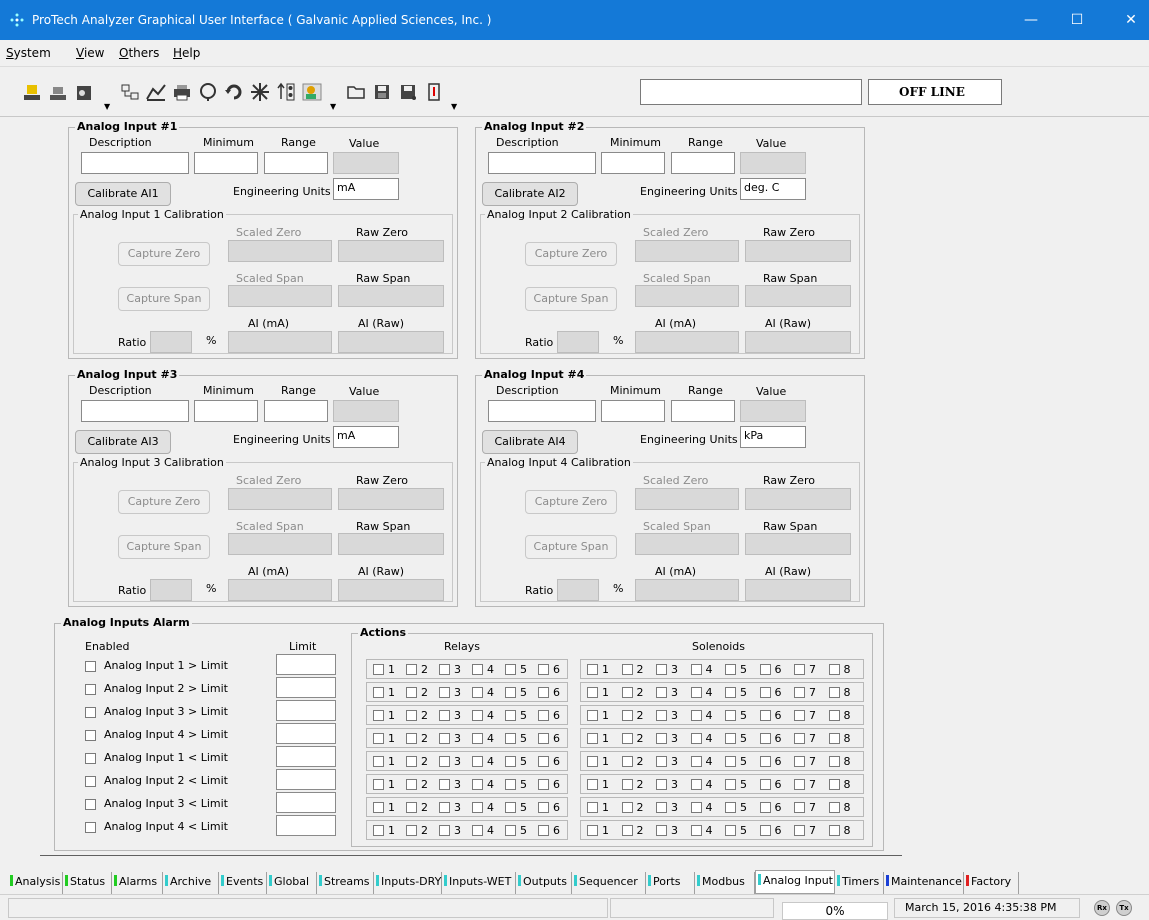 The image size is (1149, 920). What do you see at coordinates (670, 883) in the screenshot?
I see `tab-ports: Ports` at bounding box center [670, 883].